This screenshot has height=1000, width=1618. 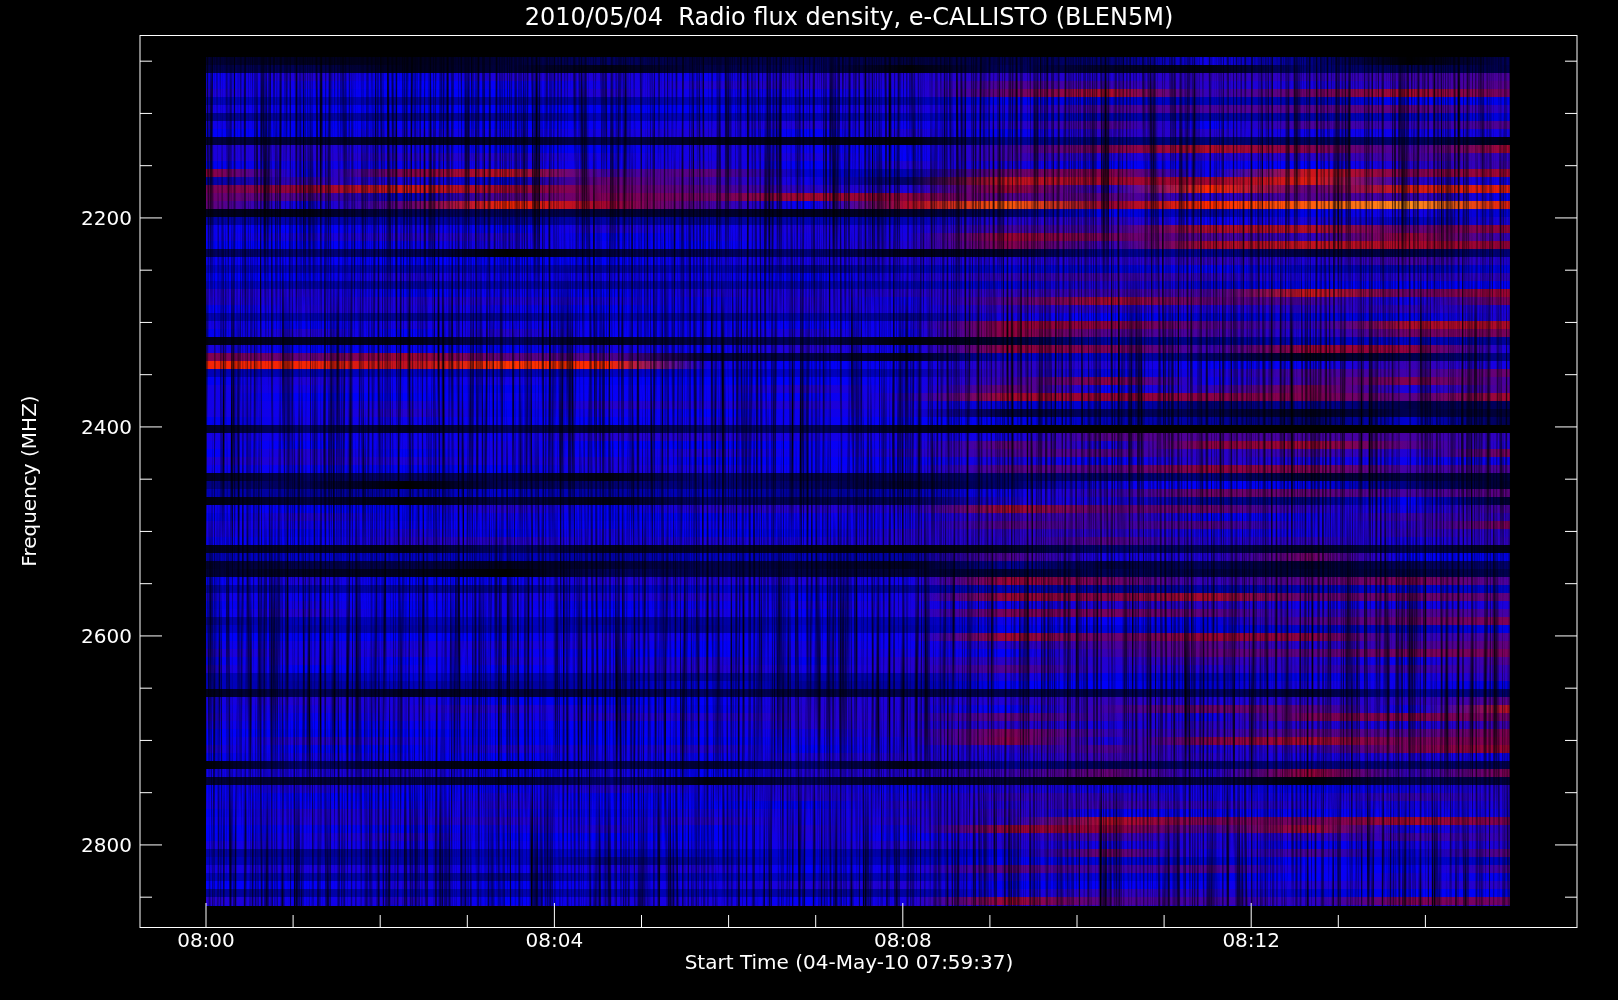 What do you see at coordinates (106, 635) in the screenshot?
I see `y-tick-label: 2600` at bounding box center [106, 635].